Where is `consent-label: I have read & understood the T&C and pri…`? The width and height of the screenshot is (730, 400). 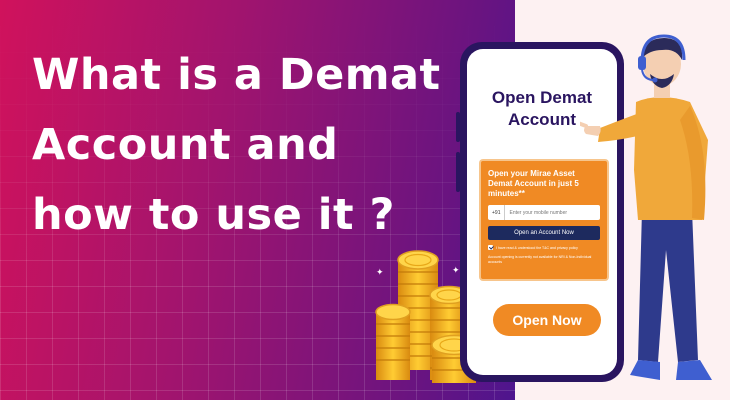 consent-label: I have read & understood the T&C and pri… is located at coordinates (537, 247).